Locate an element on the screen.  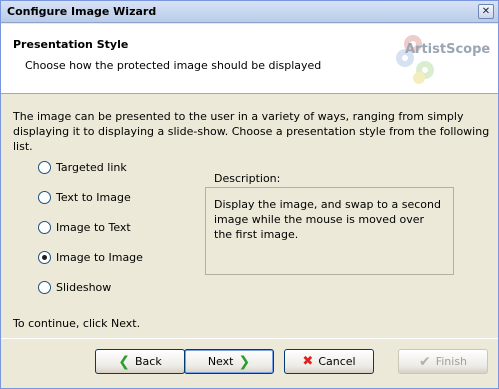
radio-label: Image to Text is located at coordinates (93, 227).